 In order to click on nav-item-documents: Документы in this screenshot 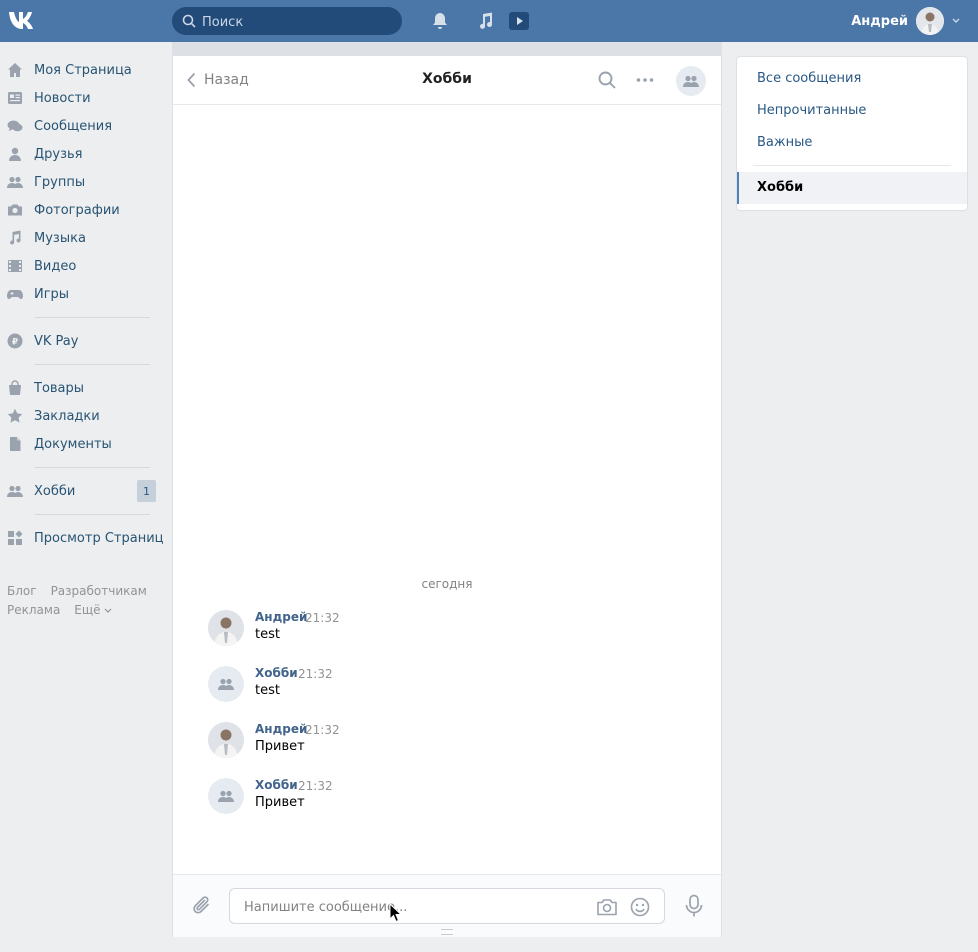, I will do `click(82, 444)`.